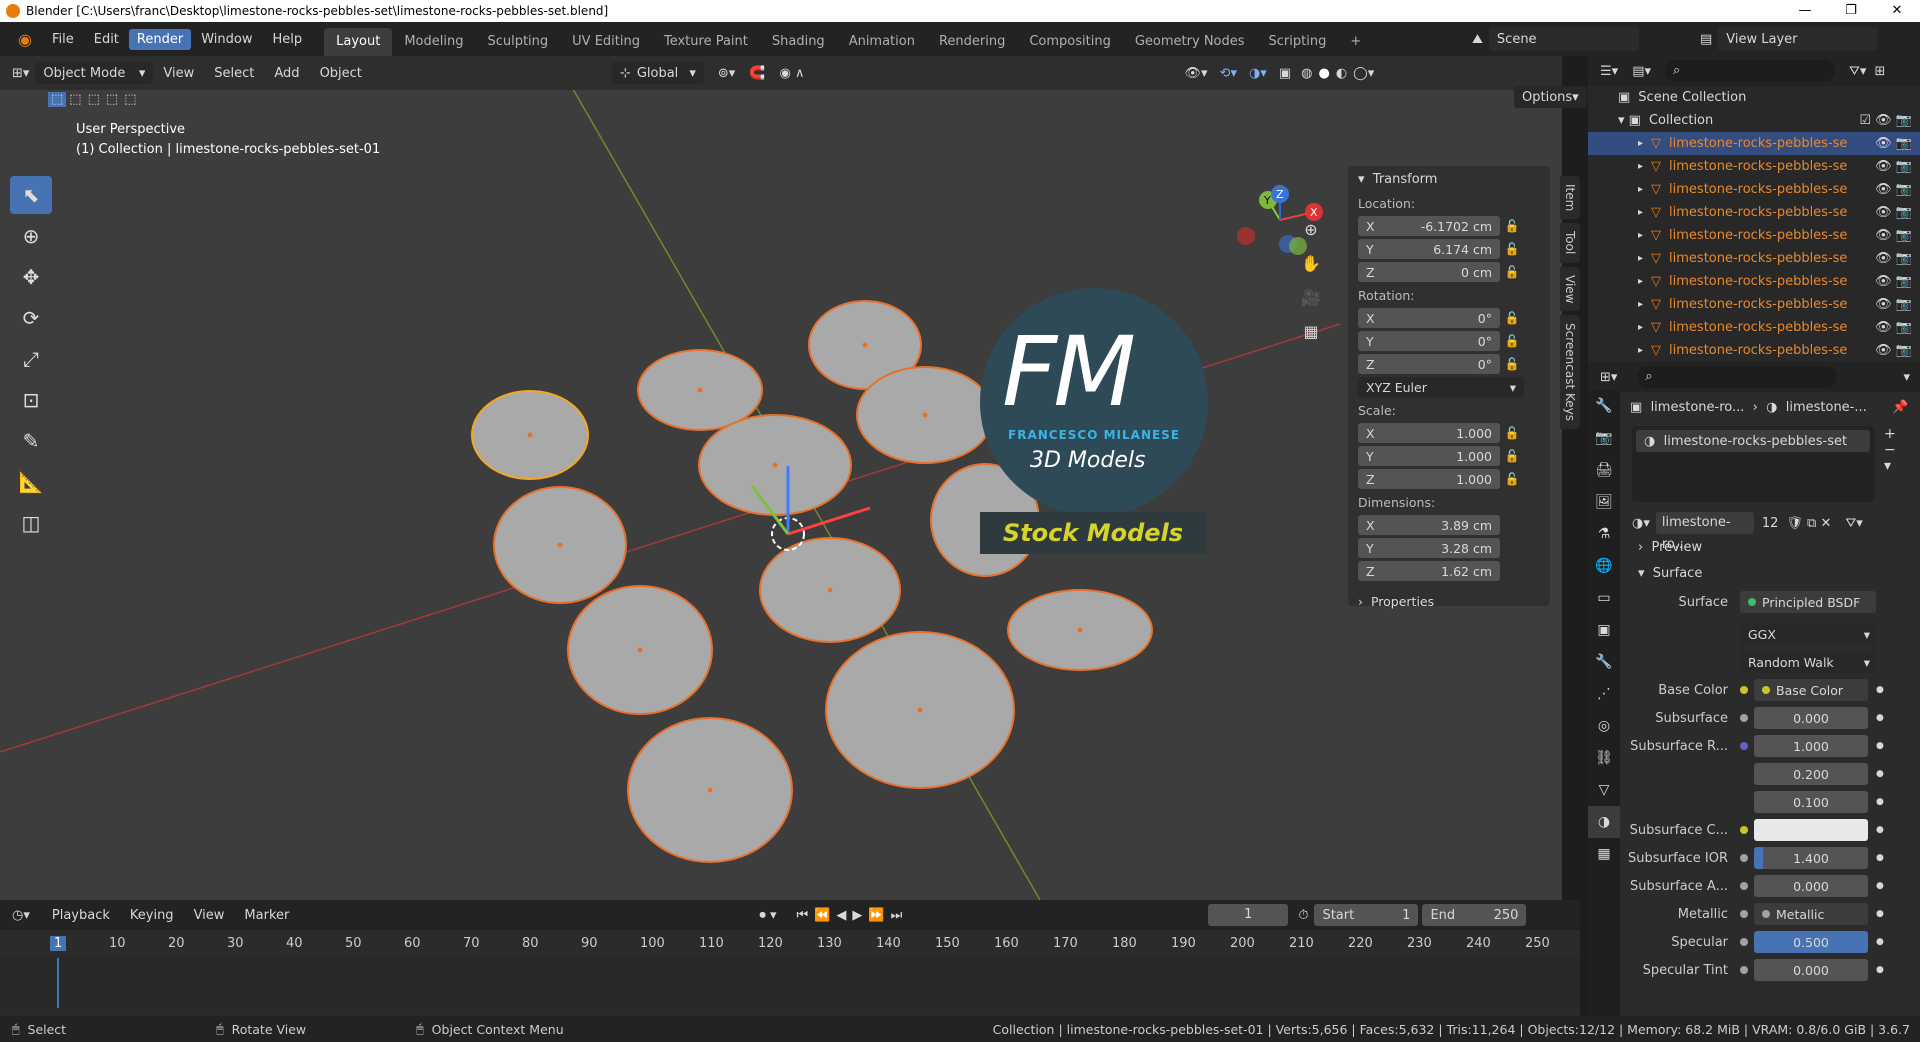 This screenshot has width=1920, height=1042. Describe the element at coordinates (1851, 11) in the screenshot. I see `maximize-icon: ❐` at that location.